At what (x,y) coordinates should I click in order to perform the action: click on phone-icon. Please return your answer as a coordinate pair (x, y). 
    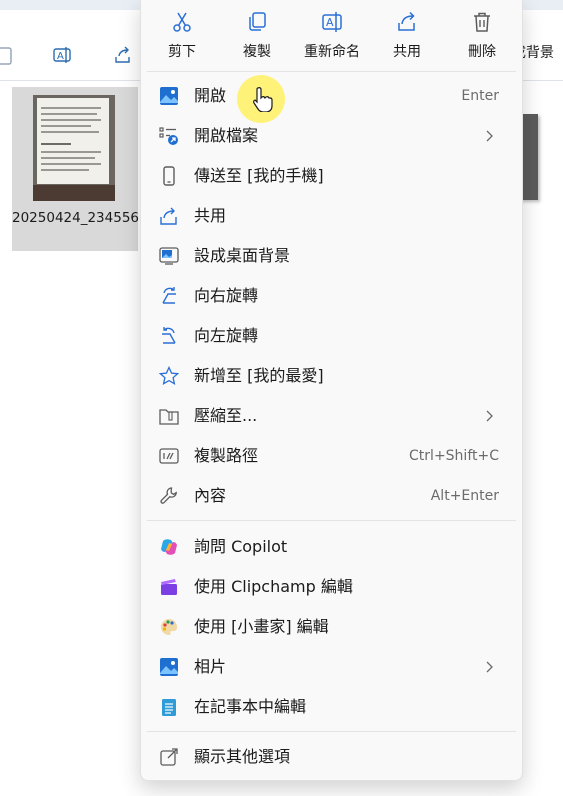
    Looking at the image, I should click on (169, 176).